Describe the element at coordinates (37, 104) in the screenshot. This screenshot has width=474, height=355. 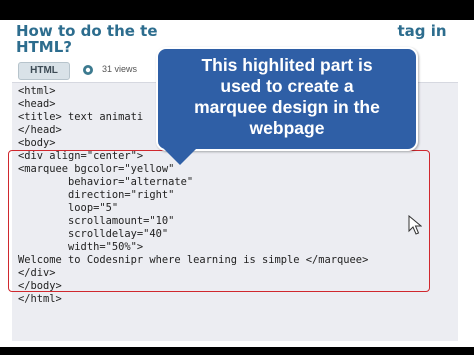
I see `code-line: <head>` at that location.